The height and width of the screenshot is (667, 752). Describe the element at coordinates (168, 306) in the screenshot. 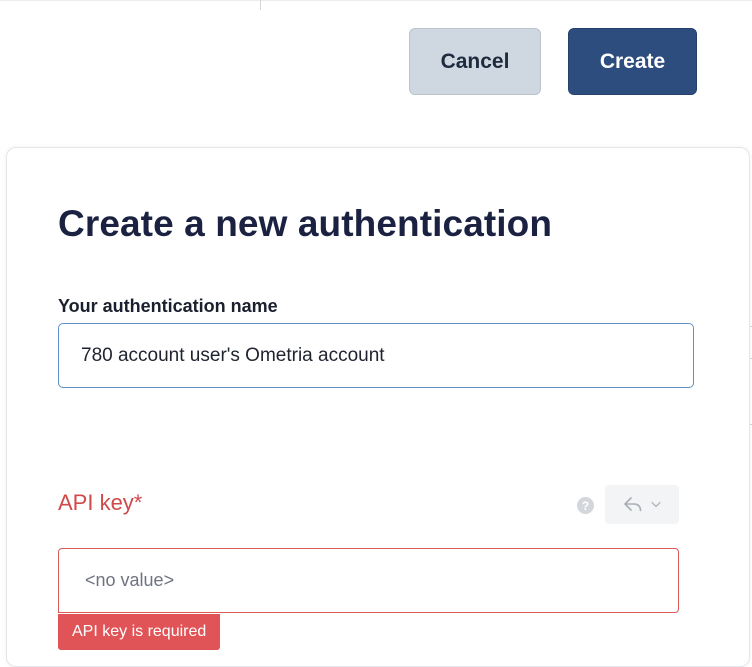

I see `authentication-name-label: Your authentication name` at that location.